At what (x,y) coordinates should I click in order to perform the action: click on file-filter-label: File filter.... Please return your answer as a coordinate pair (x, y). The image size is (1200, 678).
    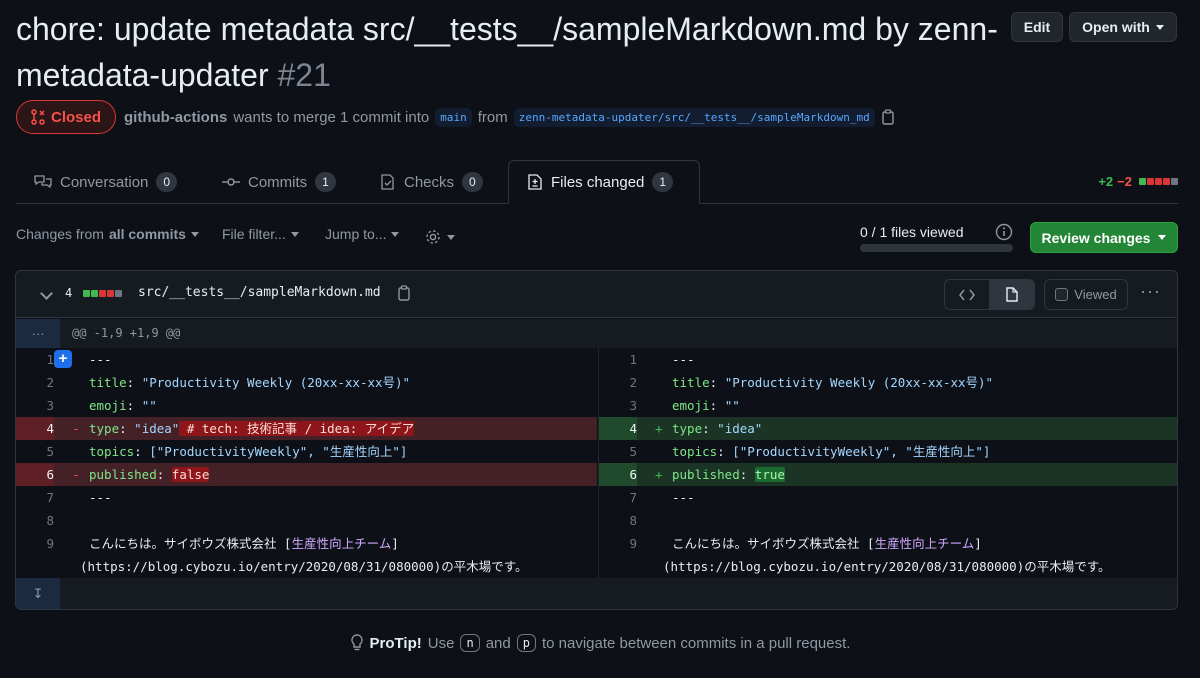
    Looking at the image, I should click on (254, 234).